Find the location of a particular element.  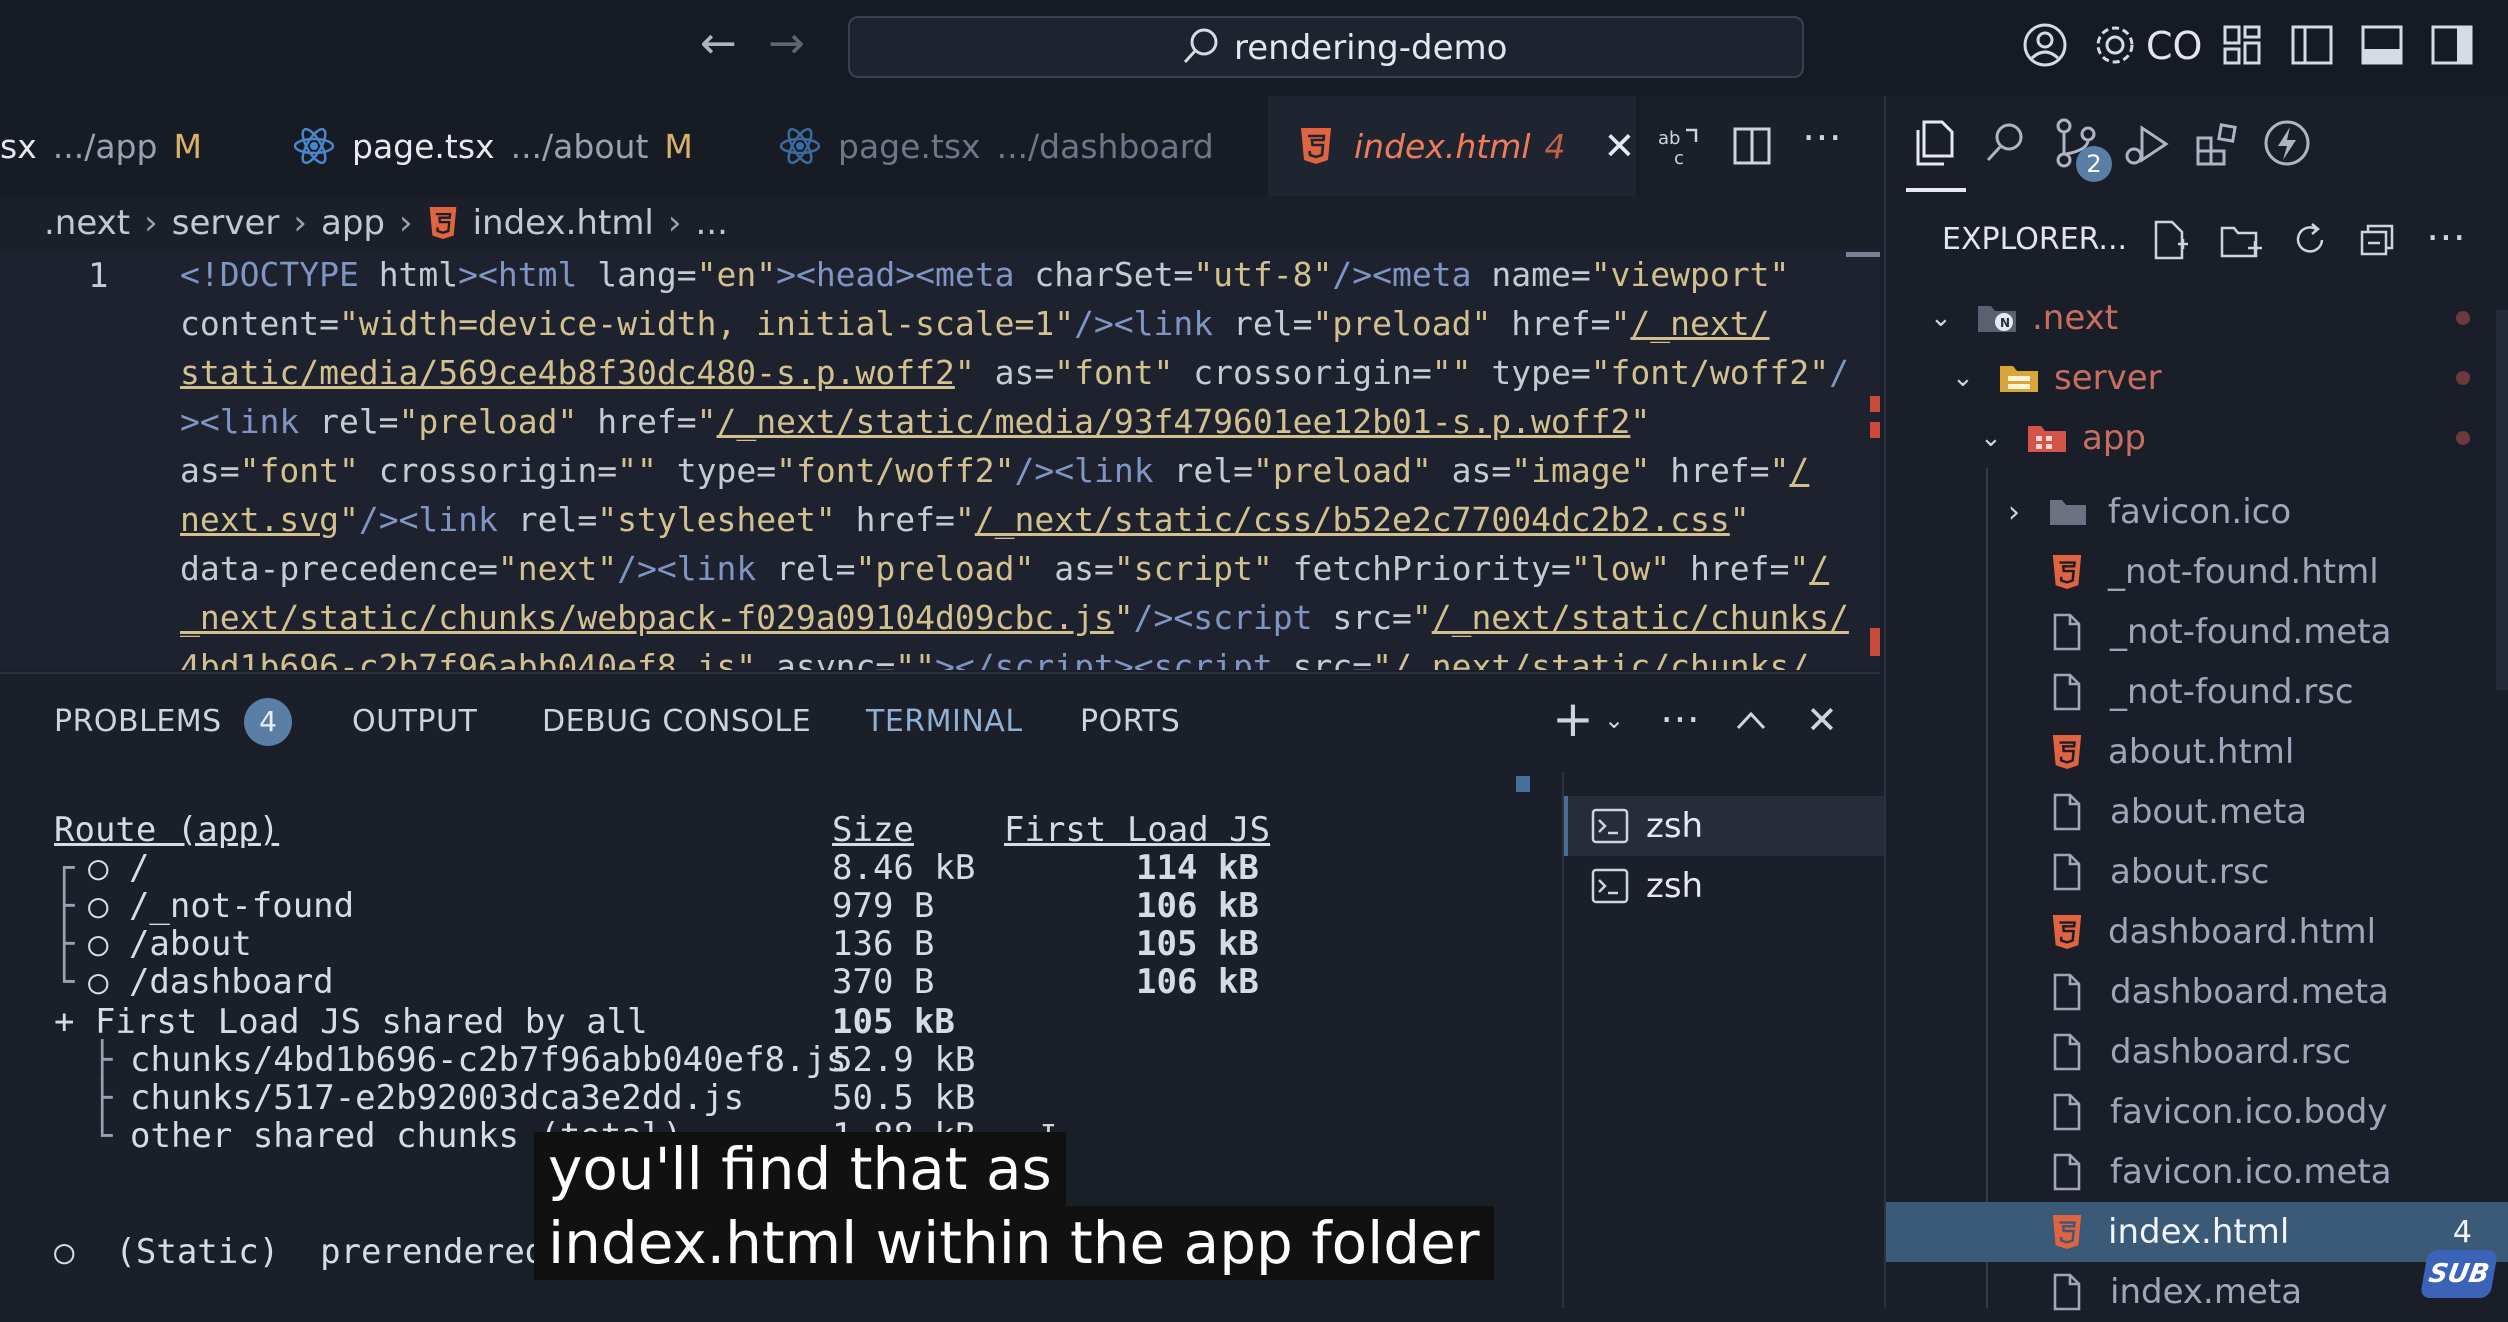

folder-next-icon: N is located at coordinates (1997, 319).